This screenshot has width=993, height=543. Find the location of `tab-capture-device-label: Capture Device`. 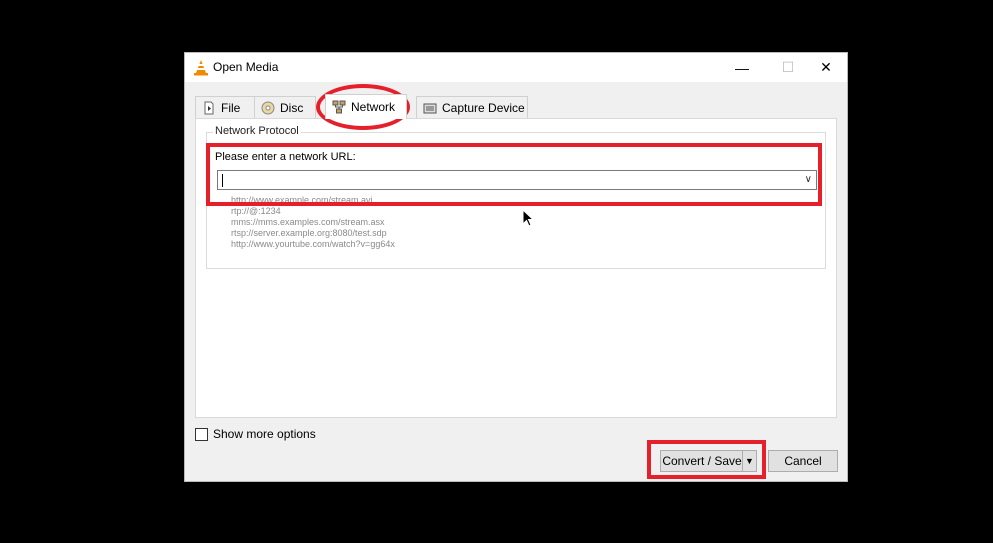

tab-capture-device-label: Capture Device is located at coordinates (483, 107).